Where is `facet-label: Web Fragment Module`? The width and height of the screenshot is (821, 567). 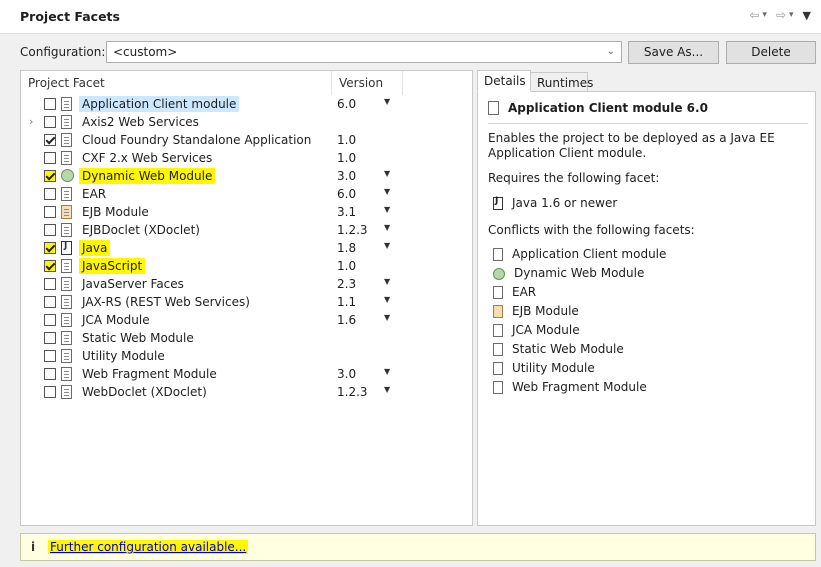 facet-label: Web Fragment Module is located at coordinates (149, 374).